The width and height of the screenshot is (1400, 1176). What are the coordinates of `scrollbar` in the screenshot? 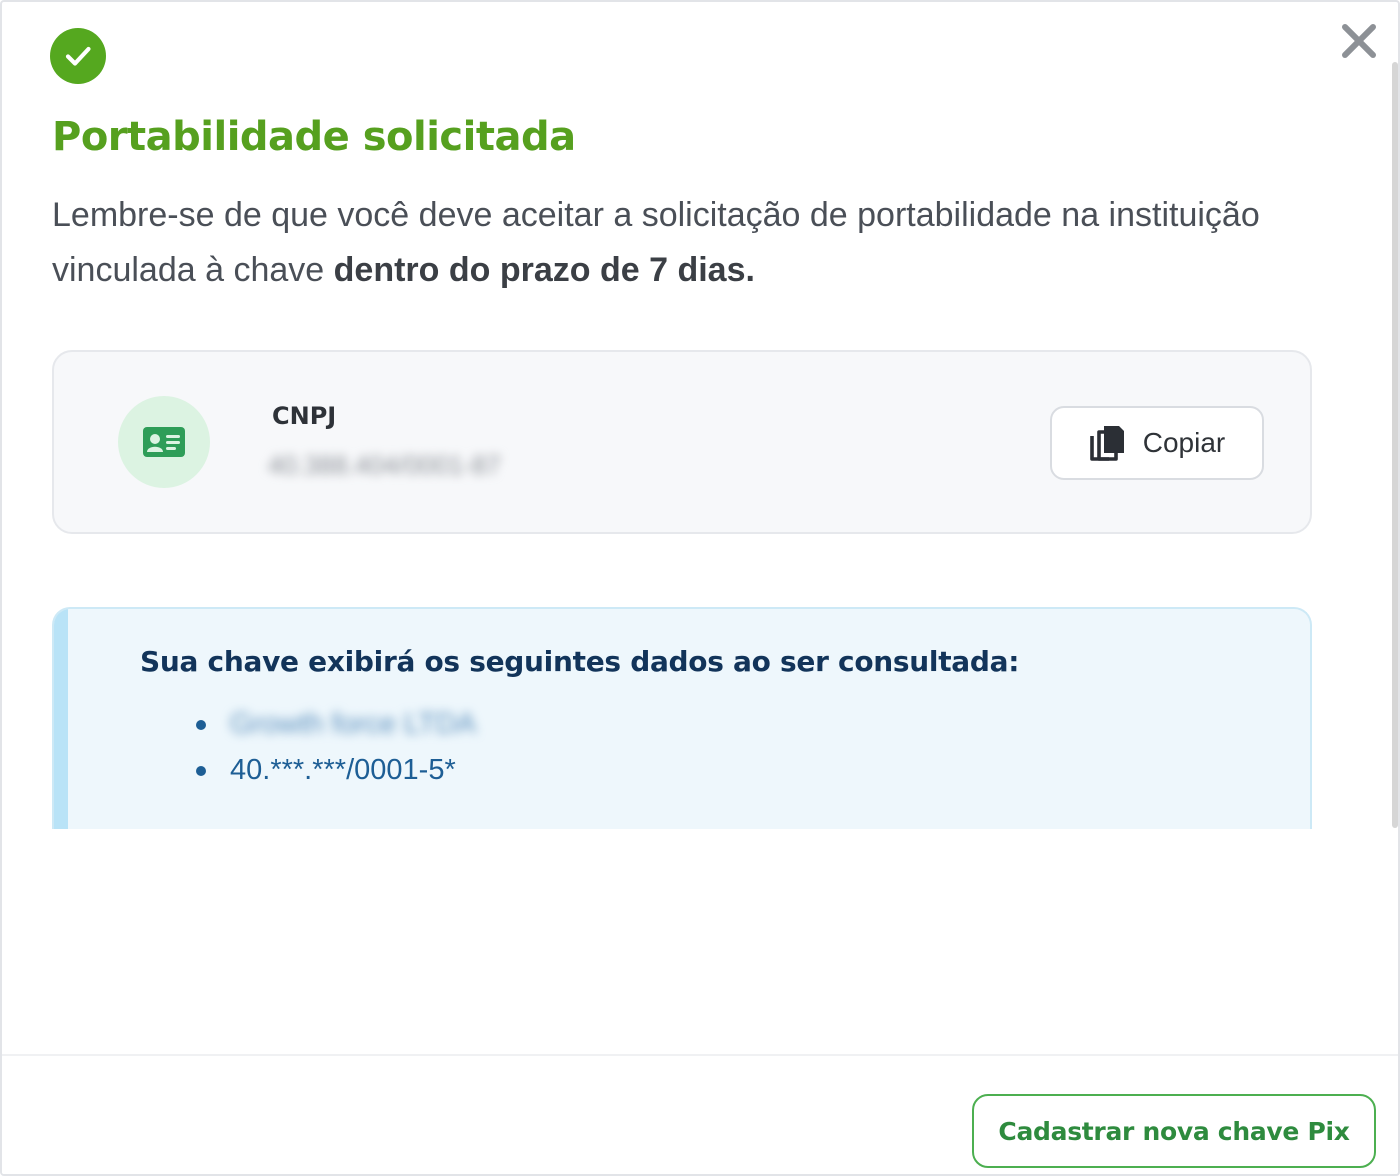 It's located at (1395, 445).